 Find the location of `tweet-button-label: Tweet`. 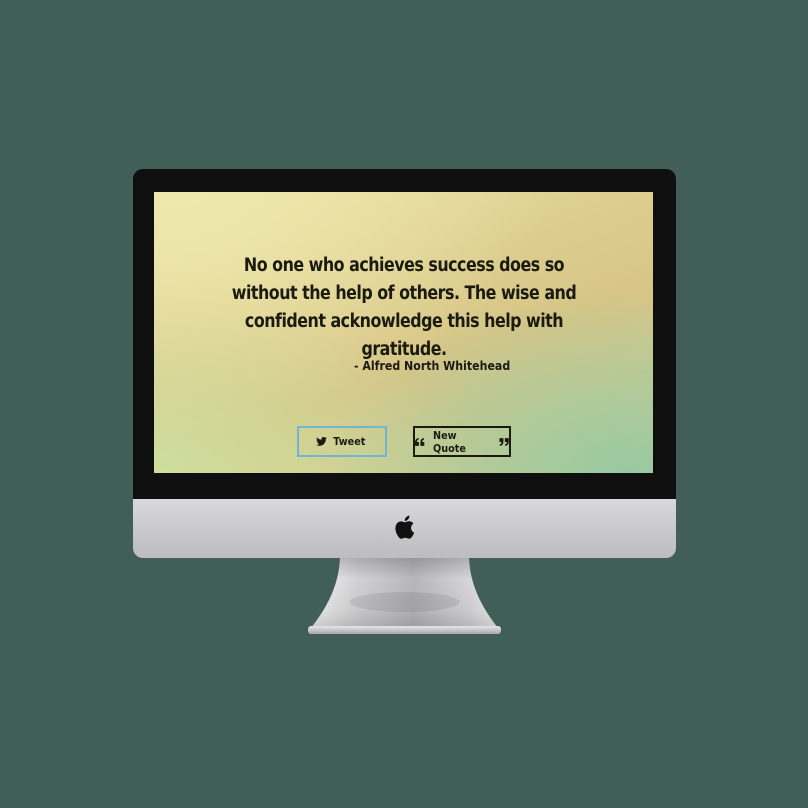

tweet-button-label: Tweet is located at coordinates (349, 441).